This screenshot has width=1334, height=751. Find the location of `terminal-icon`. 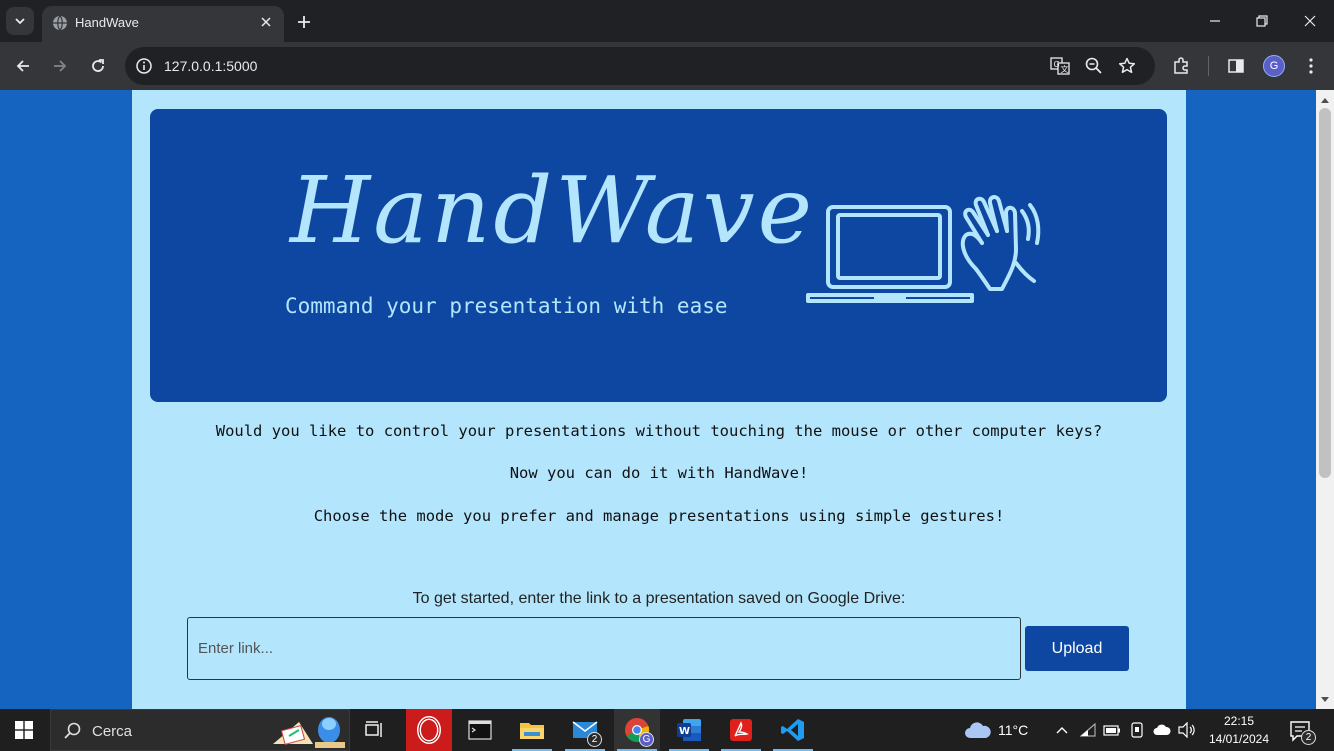

terminal-icon is located at coordinates (480, 730).